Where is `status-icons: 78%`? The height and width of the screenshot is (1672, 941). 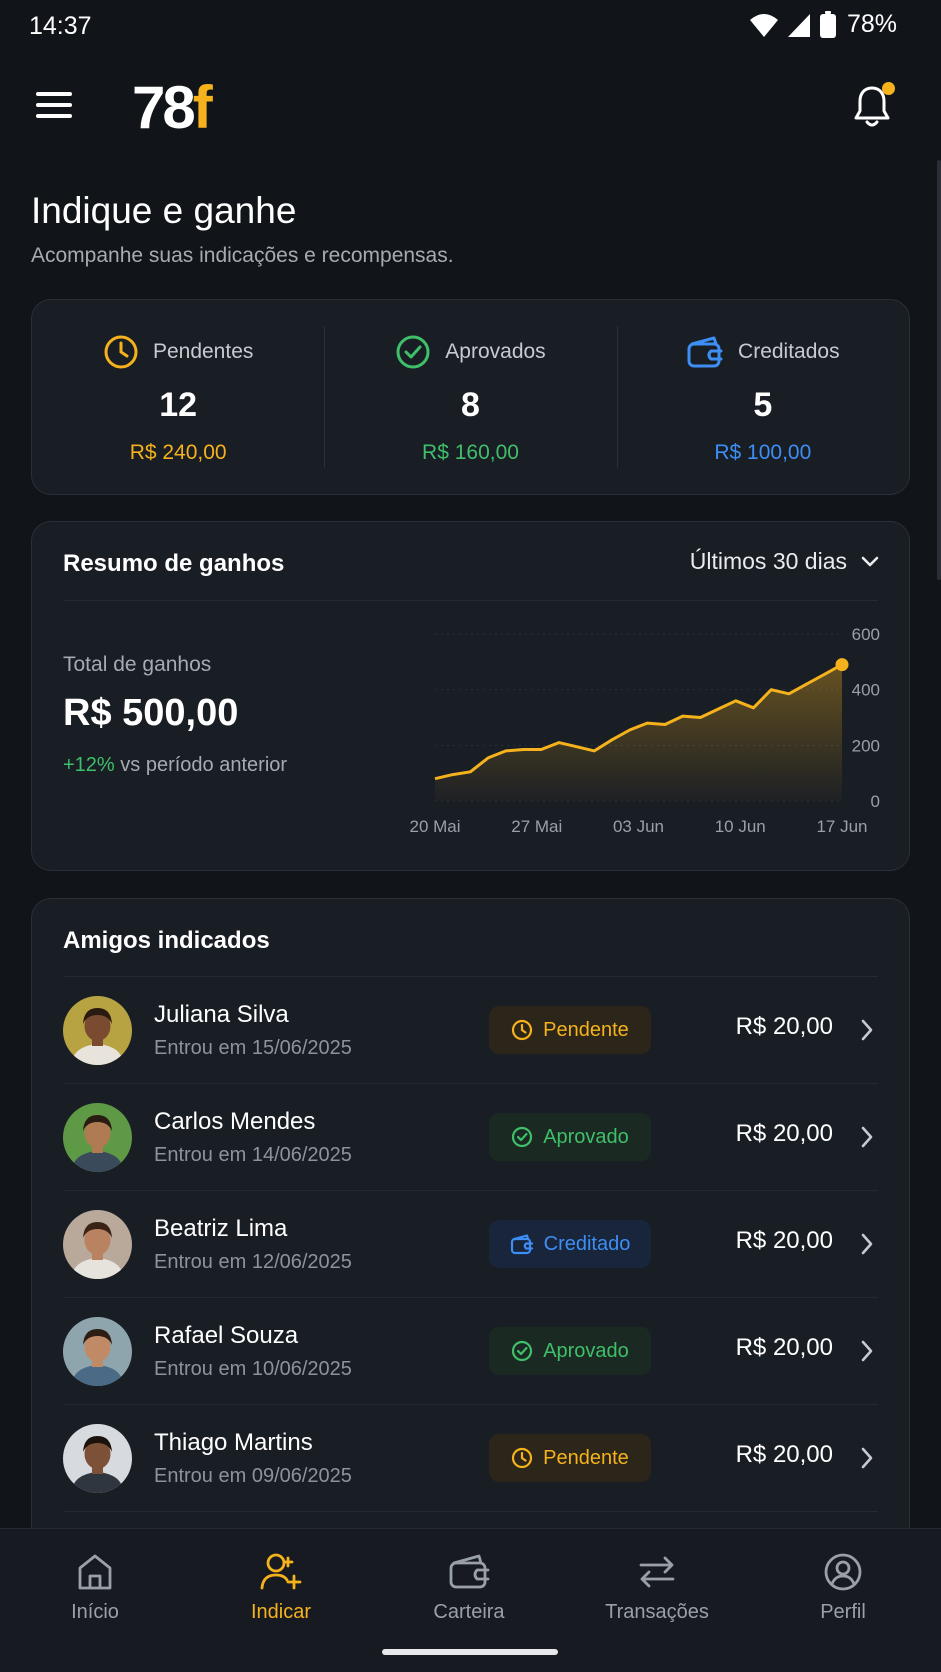 status-icons: 78% is located at coordinates (823, 24).